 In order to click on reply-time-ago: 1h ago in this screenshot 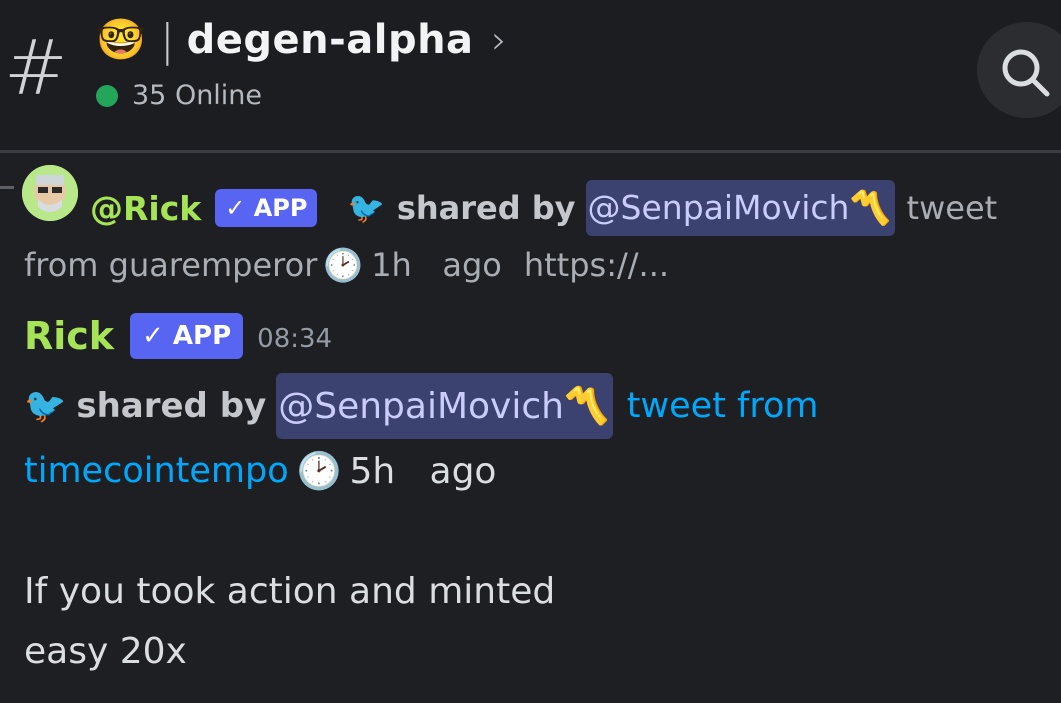, I will do `click(436, 265)`.